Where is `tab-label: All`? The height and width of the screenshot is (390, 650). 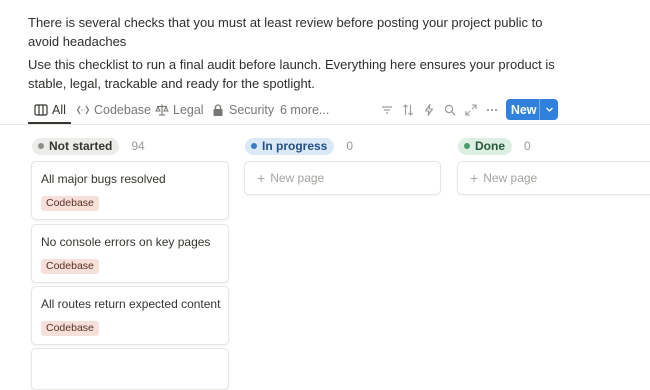 tab-label: All is located at coordinates (59, 110).